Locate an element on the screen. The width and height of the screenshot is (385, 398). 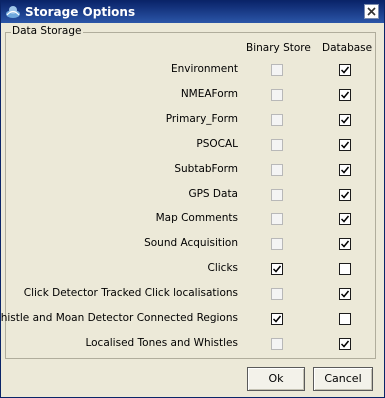
storage-row: Environment is located at coordinates (192, 70).